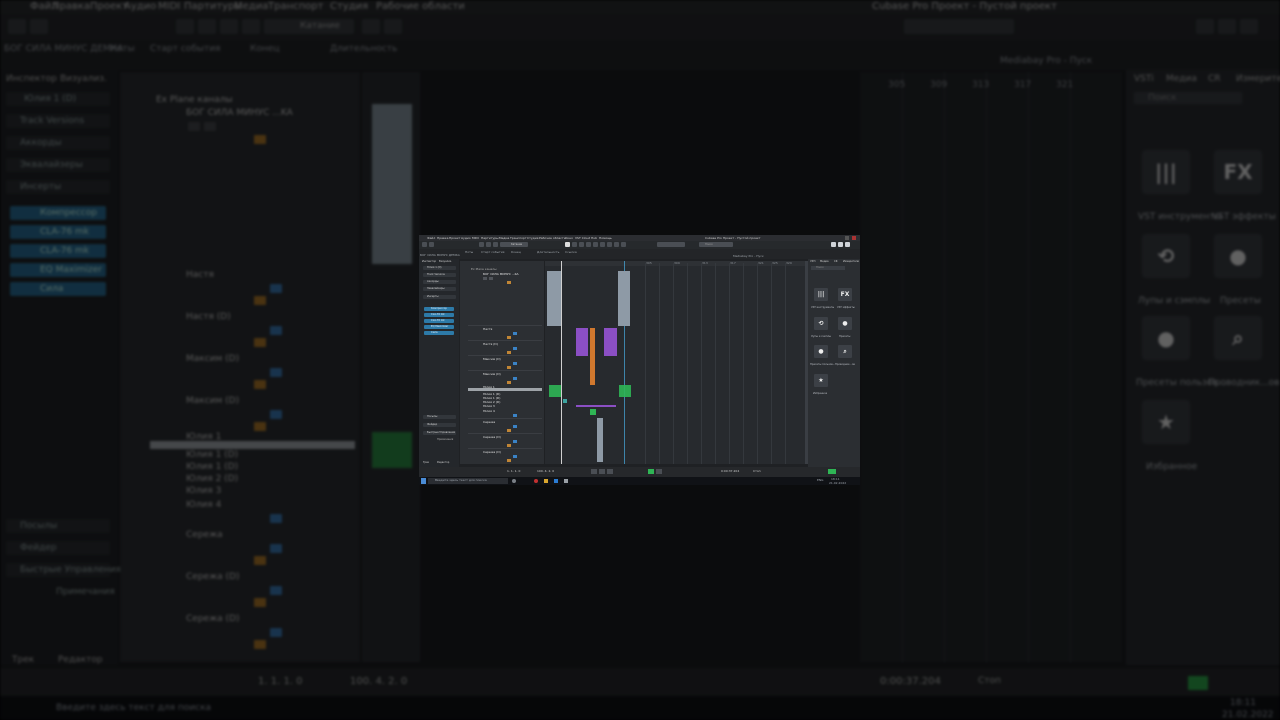  Describe the element at coordinates (659, 471) in the screenshot. I see `record-button` at that location.